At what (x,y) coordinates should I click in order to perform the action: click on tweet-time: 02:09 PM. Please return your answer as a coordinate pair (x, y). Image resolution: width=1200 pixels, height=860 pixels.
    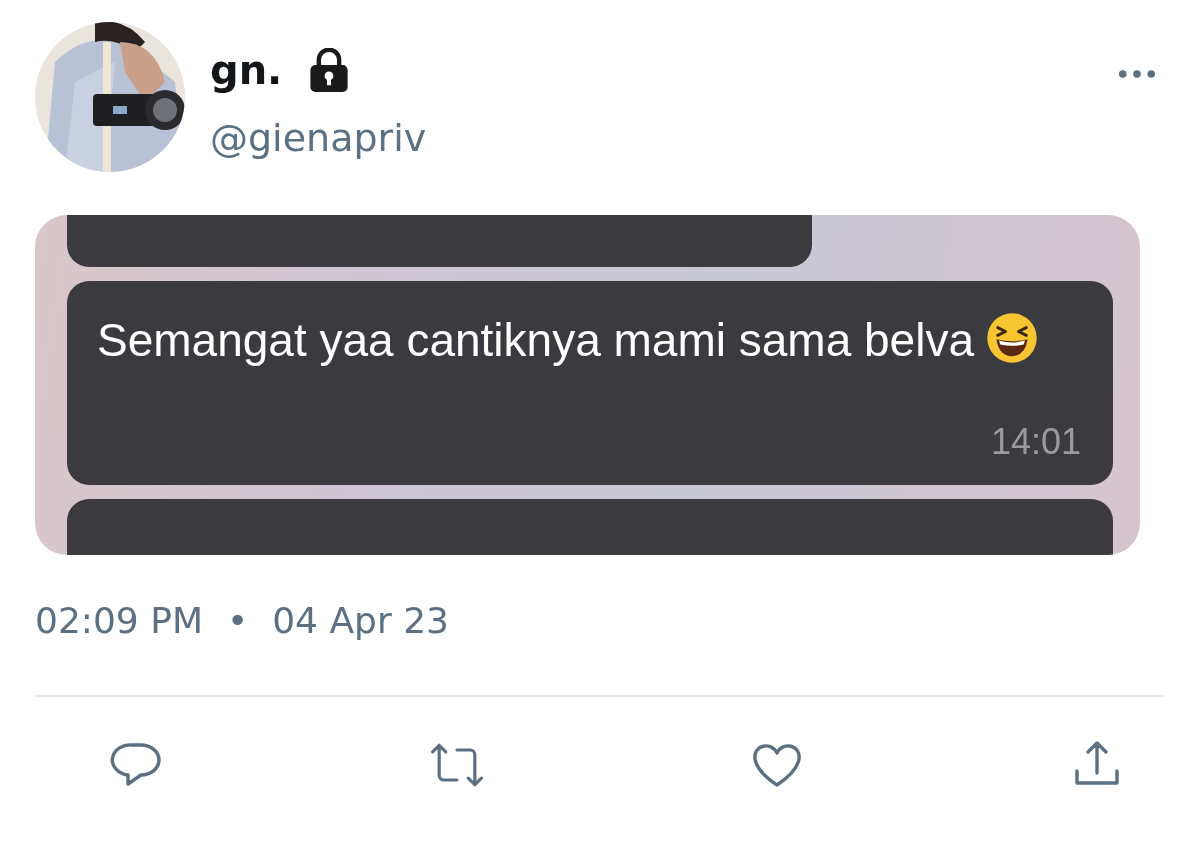
    Looking at the image, I should click on (119, 620).